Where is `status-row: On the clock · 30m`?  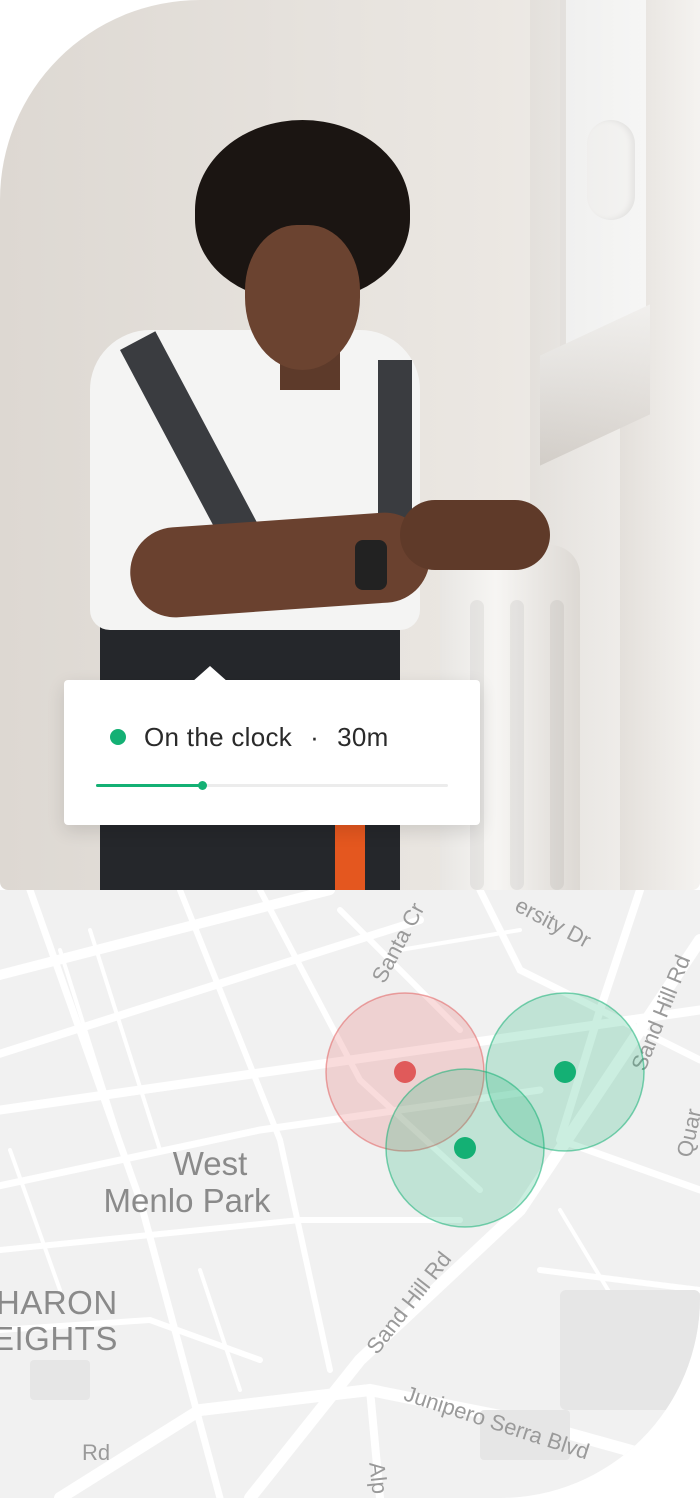 status-row: On the clock · 30m is located at coordinates (249, 737).